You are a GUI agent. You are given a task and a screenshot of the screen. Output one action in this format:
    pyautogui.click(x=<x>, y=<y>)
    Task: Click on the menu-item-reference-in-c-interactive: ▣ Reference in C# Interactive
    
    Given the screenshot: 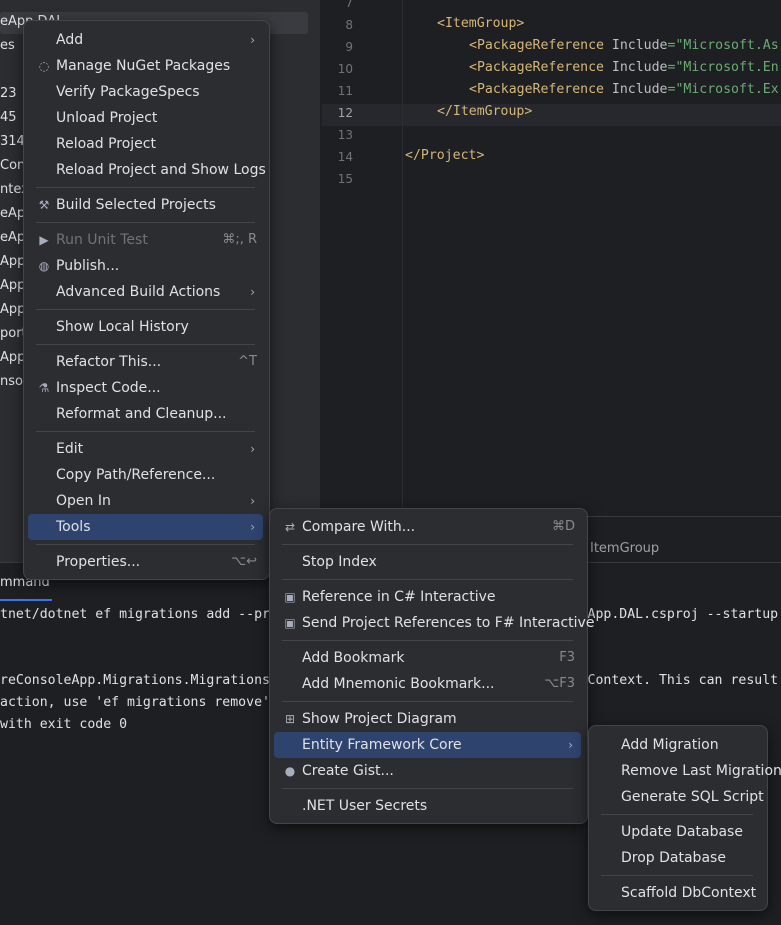 What is the action you would take?
    pyautogui.click(x=427, y=597)
    